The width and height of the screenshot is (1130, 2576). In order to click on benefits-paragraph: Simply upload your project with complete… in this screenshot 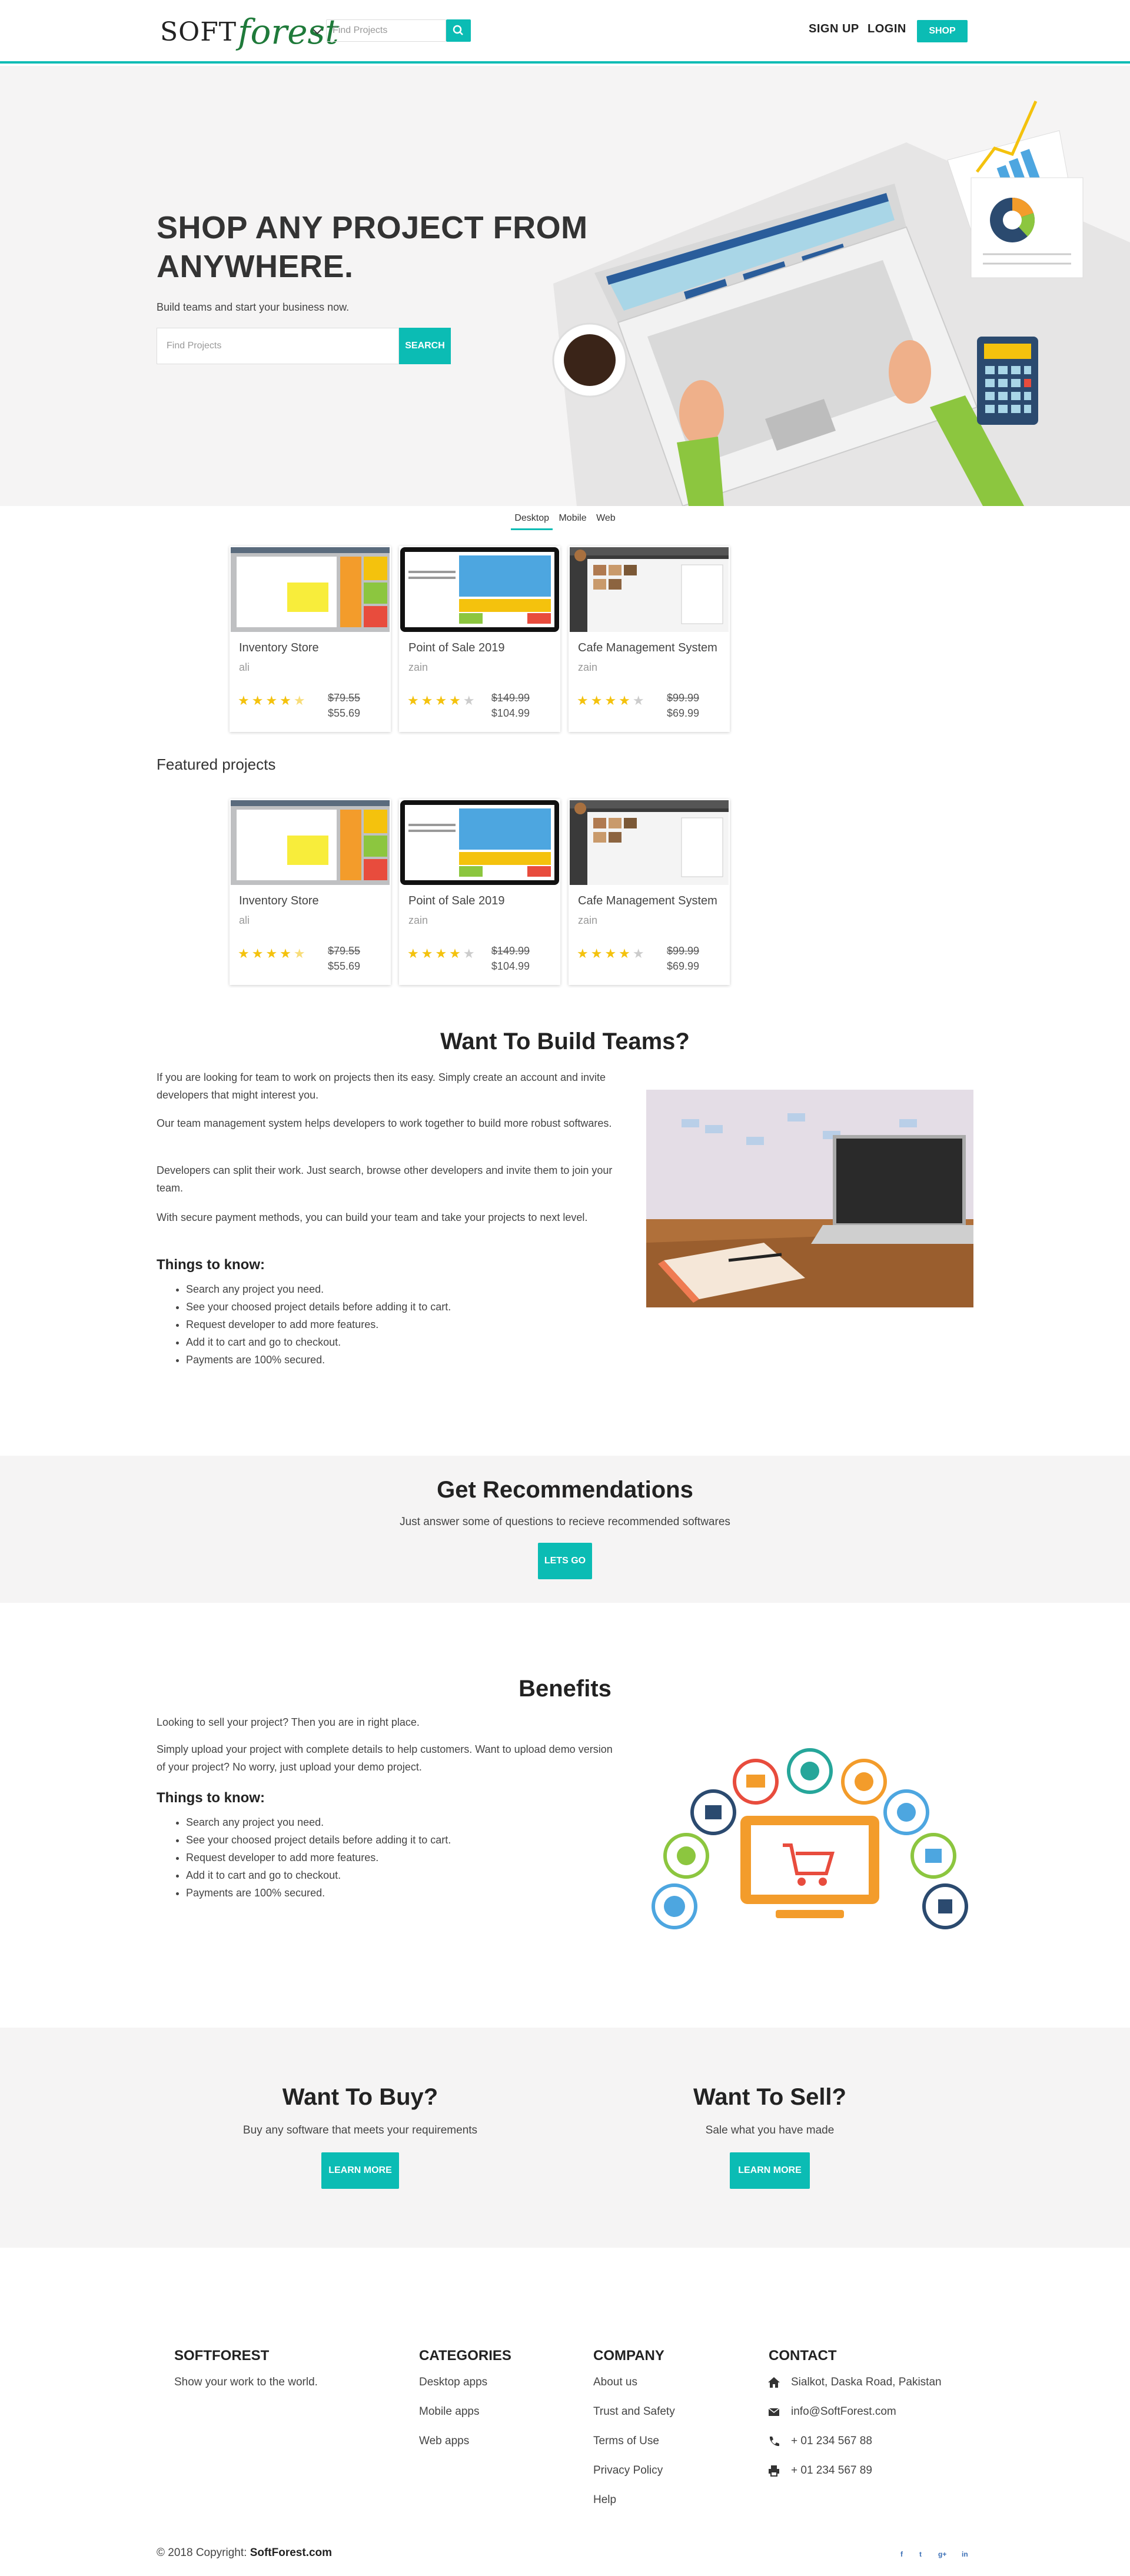, I will do `click(385, 1758)`.